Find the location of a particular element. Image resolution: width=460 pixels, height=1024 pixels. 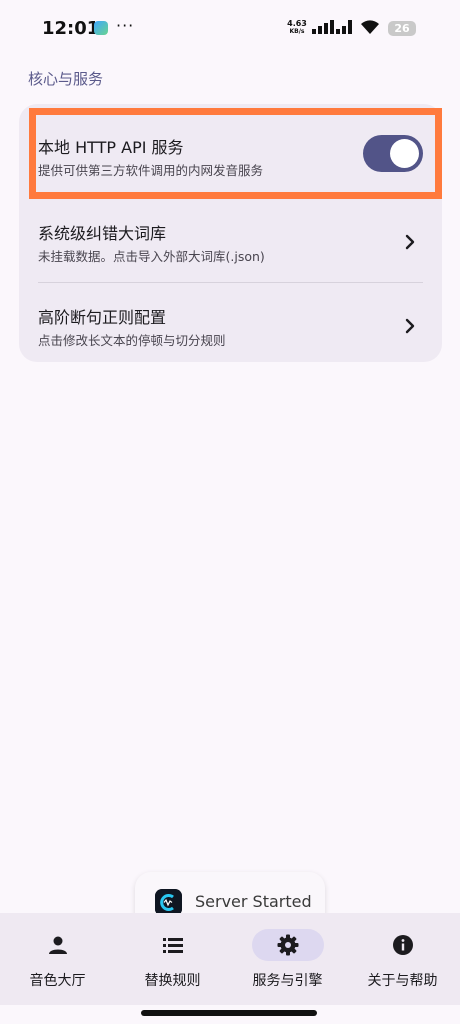

gear-icon is located at coordinates (288, 945).